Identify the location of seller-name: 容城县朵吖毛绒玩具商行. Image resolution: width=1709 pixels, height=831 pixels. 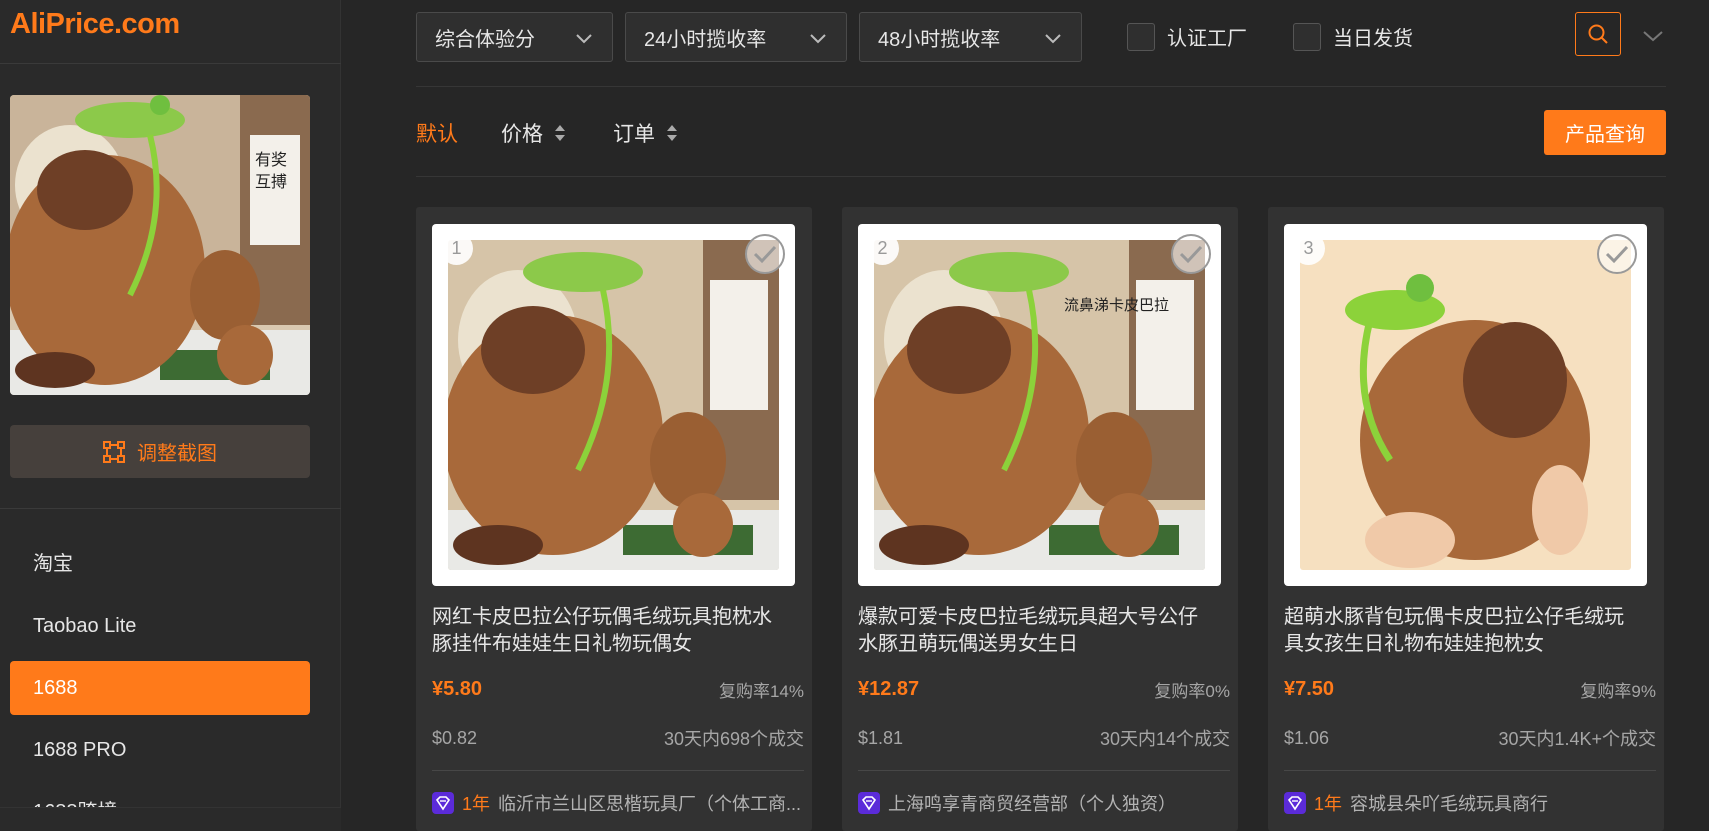
(1449, 804).